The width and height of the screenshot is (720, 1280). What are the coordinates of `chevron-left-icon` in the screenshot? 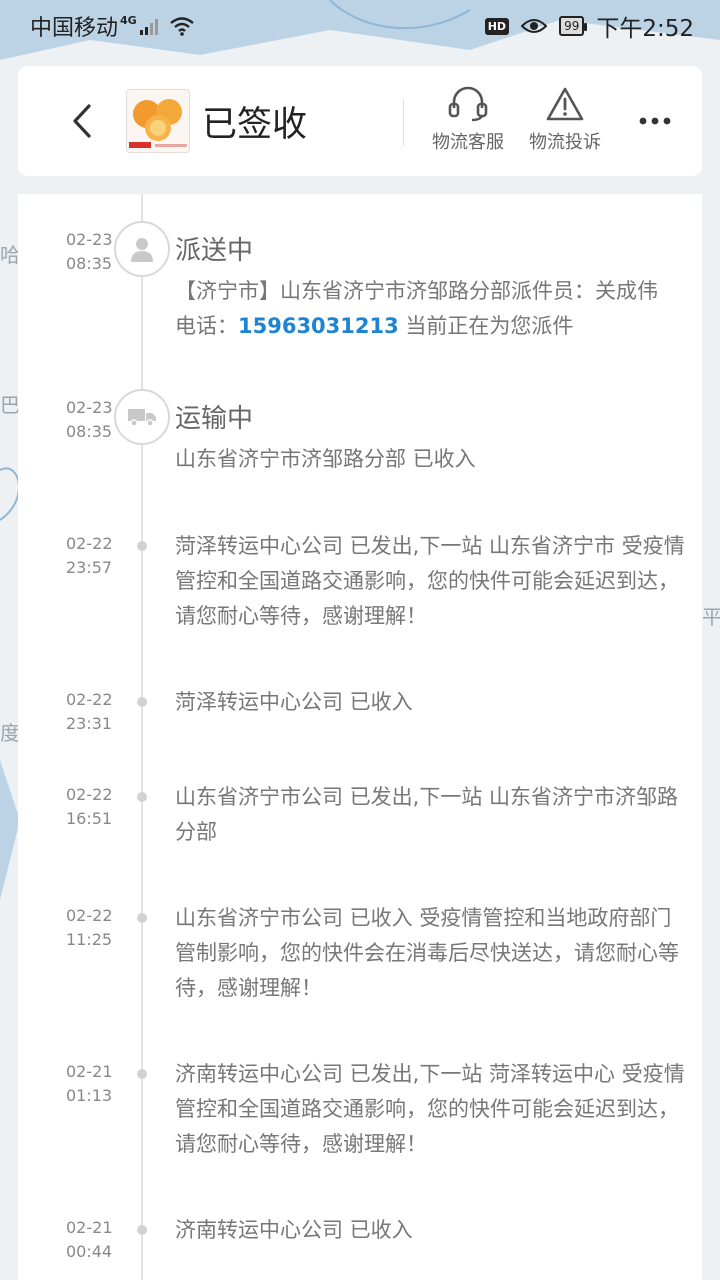 It's located at (82, 121).